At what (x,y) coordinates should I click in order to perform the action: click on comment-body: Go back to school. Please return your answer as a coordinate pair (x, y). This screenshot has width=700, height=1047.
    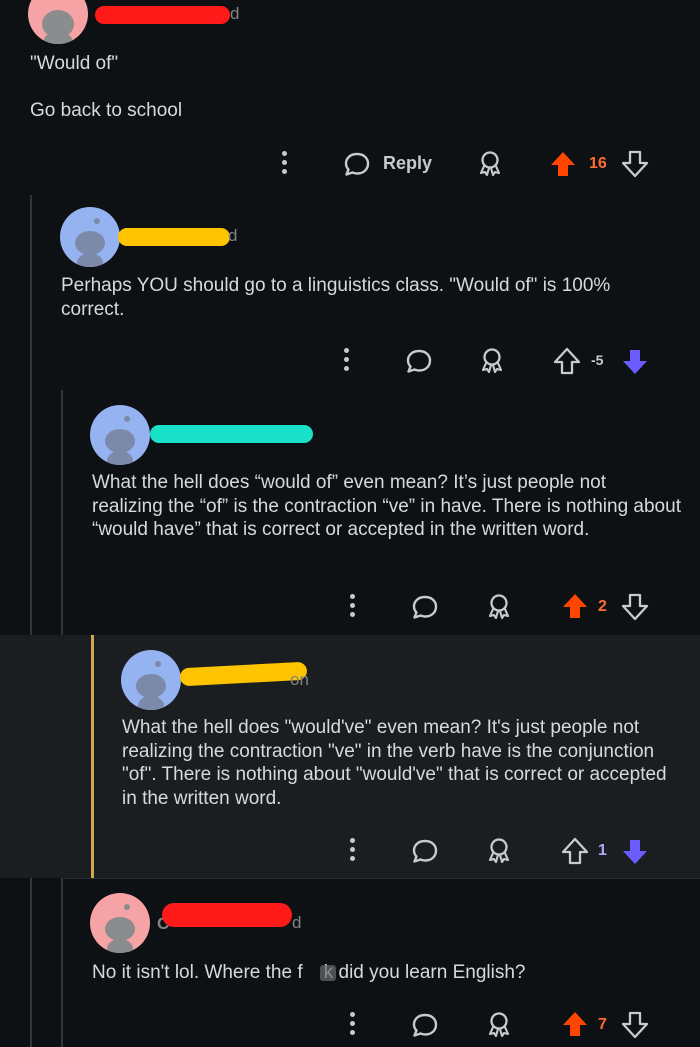
    Looking at the image, I should click on (106, 110).